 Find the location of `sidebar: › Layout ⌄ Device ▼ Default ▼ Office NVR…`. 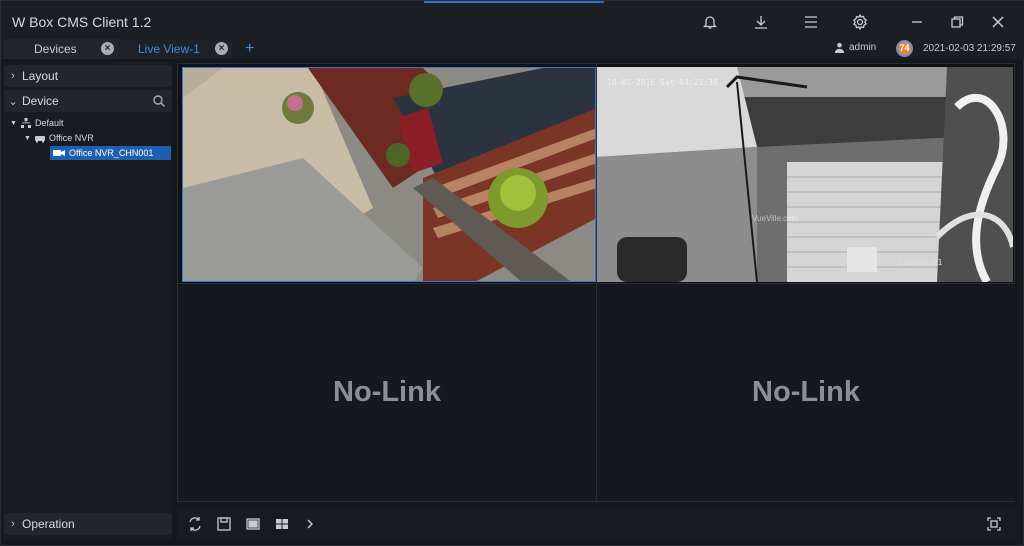

sidebar: › Layout ⌄ Device ▼ Default ▼ Office NVR… is located at coordinates (88, 300).